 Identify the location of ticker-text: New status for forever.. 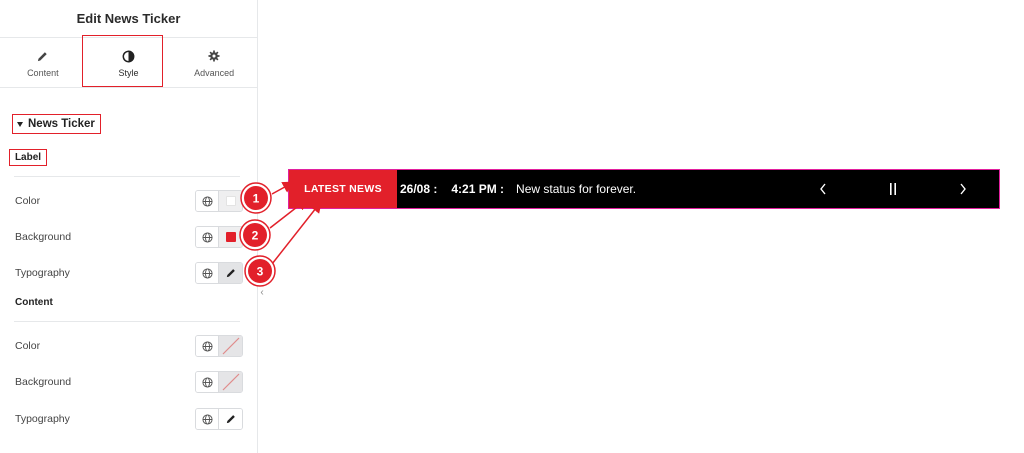
(576, 189).